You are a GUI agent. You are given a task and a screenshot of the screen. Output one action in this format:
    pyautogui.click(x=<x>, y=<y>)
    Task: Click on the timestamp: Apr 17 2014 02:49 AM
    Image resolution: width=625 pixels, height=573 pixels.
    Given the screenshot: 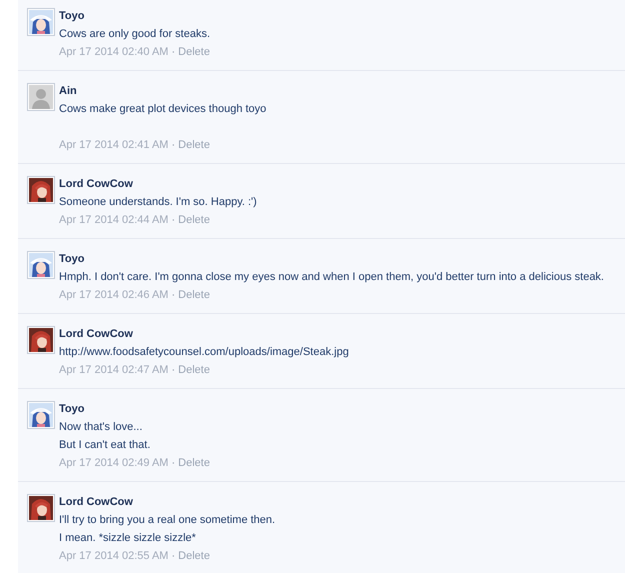 What is the action you would take?
    pyautogui.click(x=113, y=463)
    